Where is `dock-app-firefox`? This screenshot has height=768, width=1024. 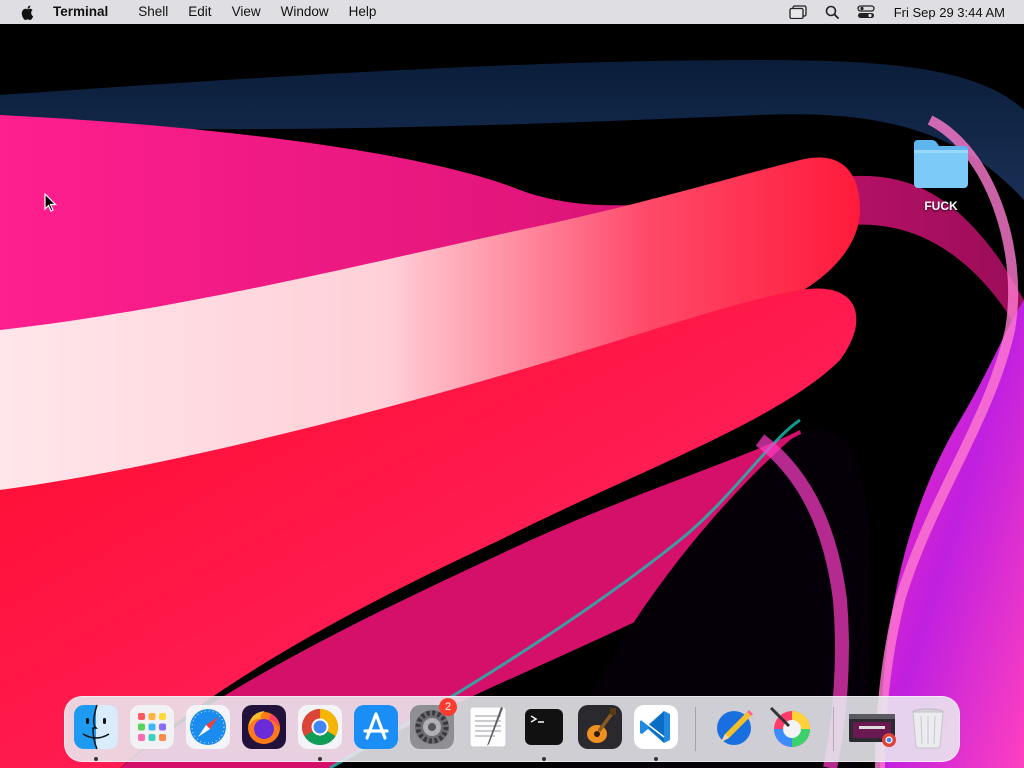 dock-app-firefox is located at coordinates (264, 727).